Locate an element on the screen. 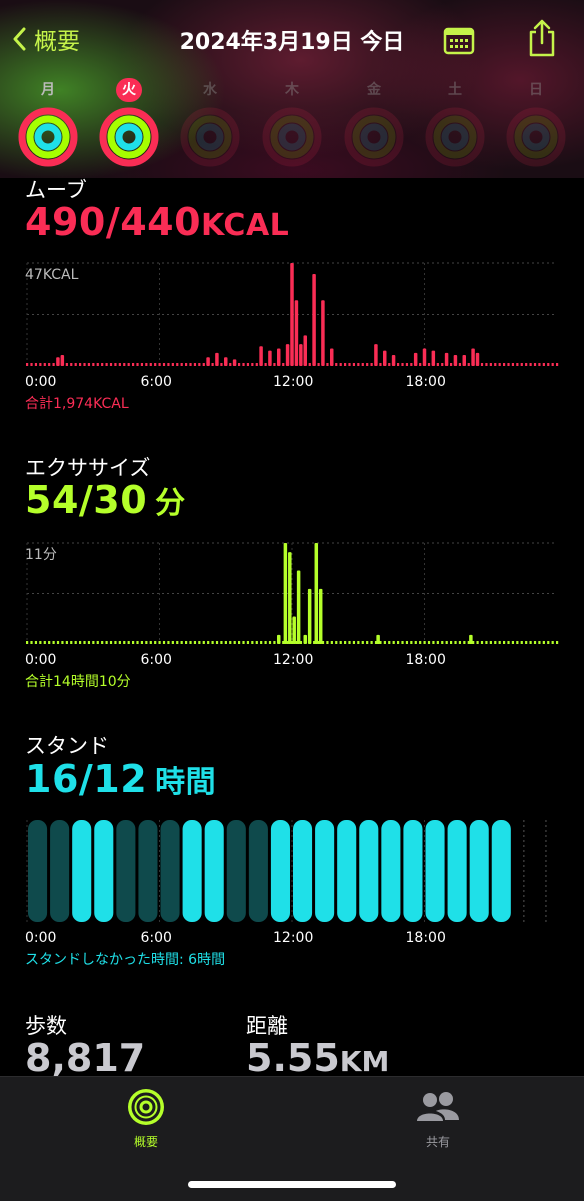  x-tick-label: 0:00 is located at coordinates (40, 938).